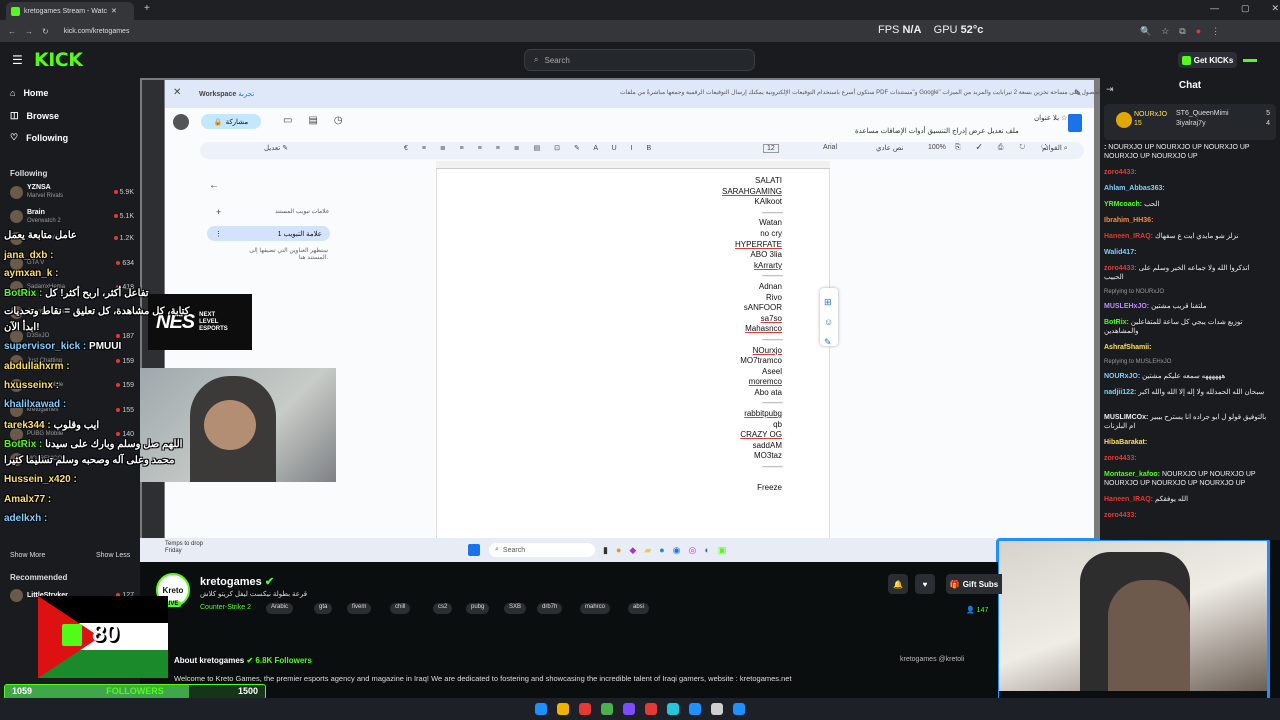  I want to click on chat-username: Replying to MUSLEHxJO, so click(1137, 362).